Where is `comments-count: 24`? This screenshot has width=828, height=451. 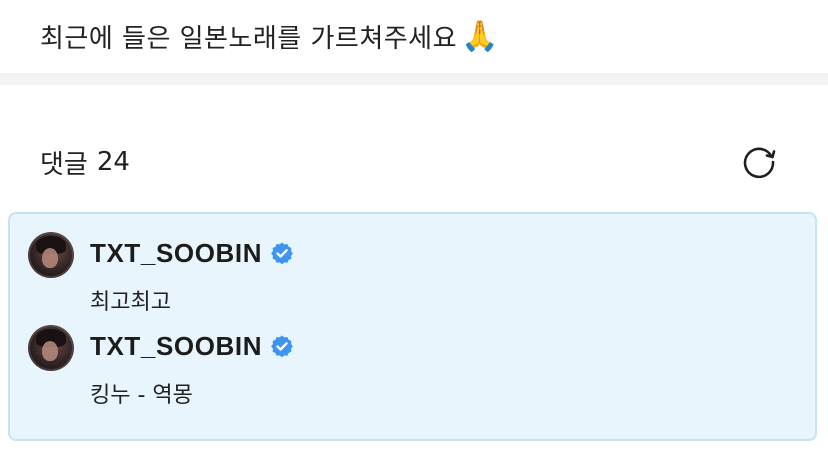 comments-count: 24 is located at coordinates (113, 162).